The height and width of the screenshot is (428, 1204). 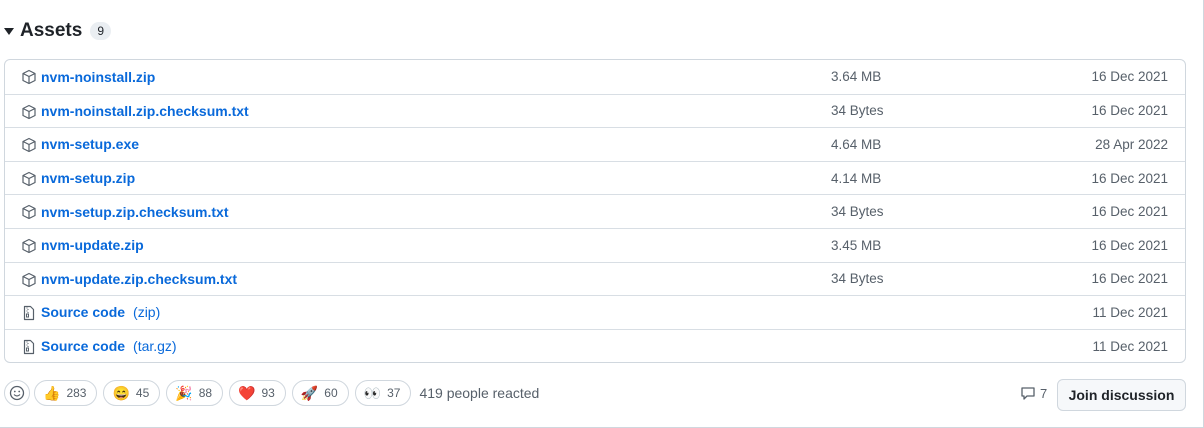 What do you see at coordinates (195, 393) in the screenshot?
I see `reaction-button: 🎉 88` at bounding box center [195, 393].